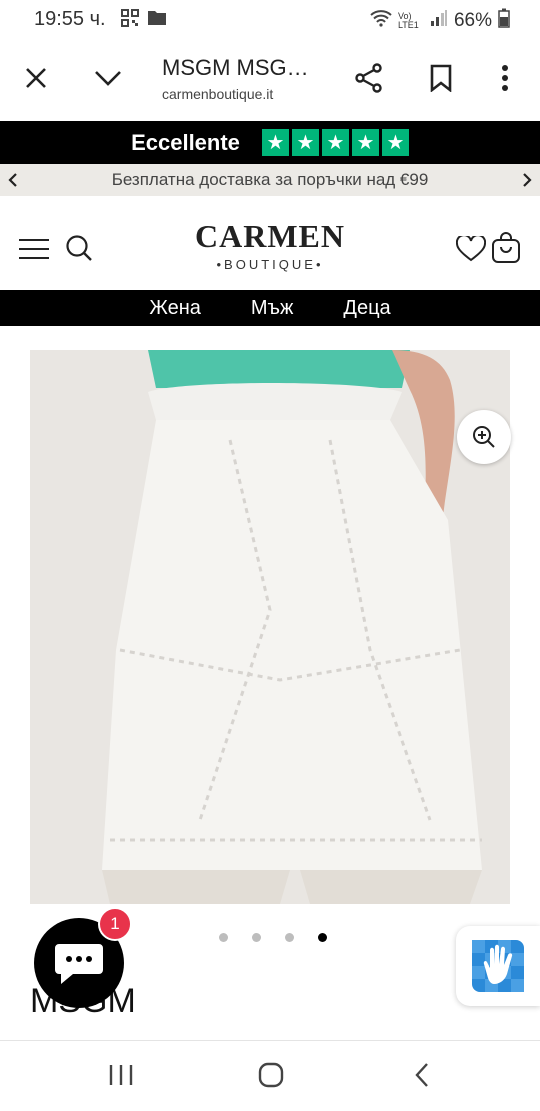  I want to click on chat-unread-badge: 1, so click(115, 924).